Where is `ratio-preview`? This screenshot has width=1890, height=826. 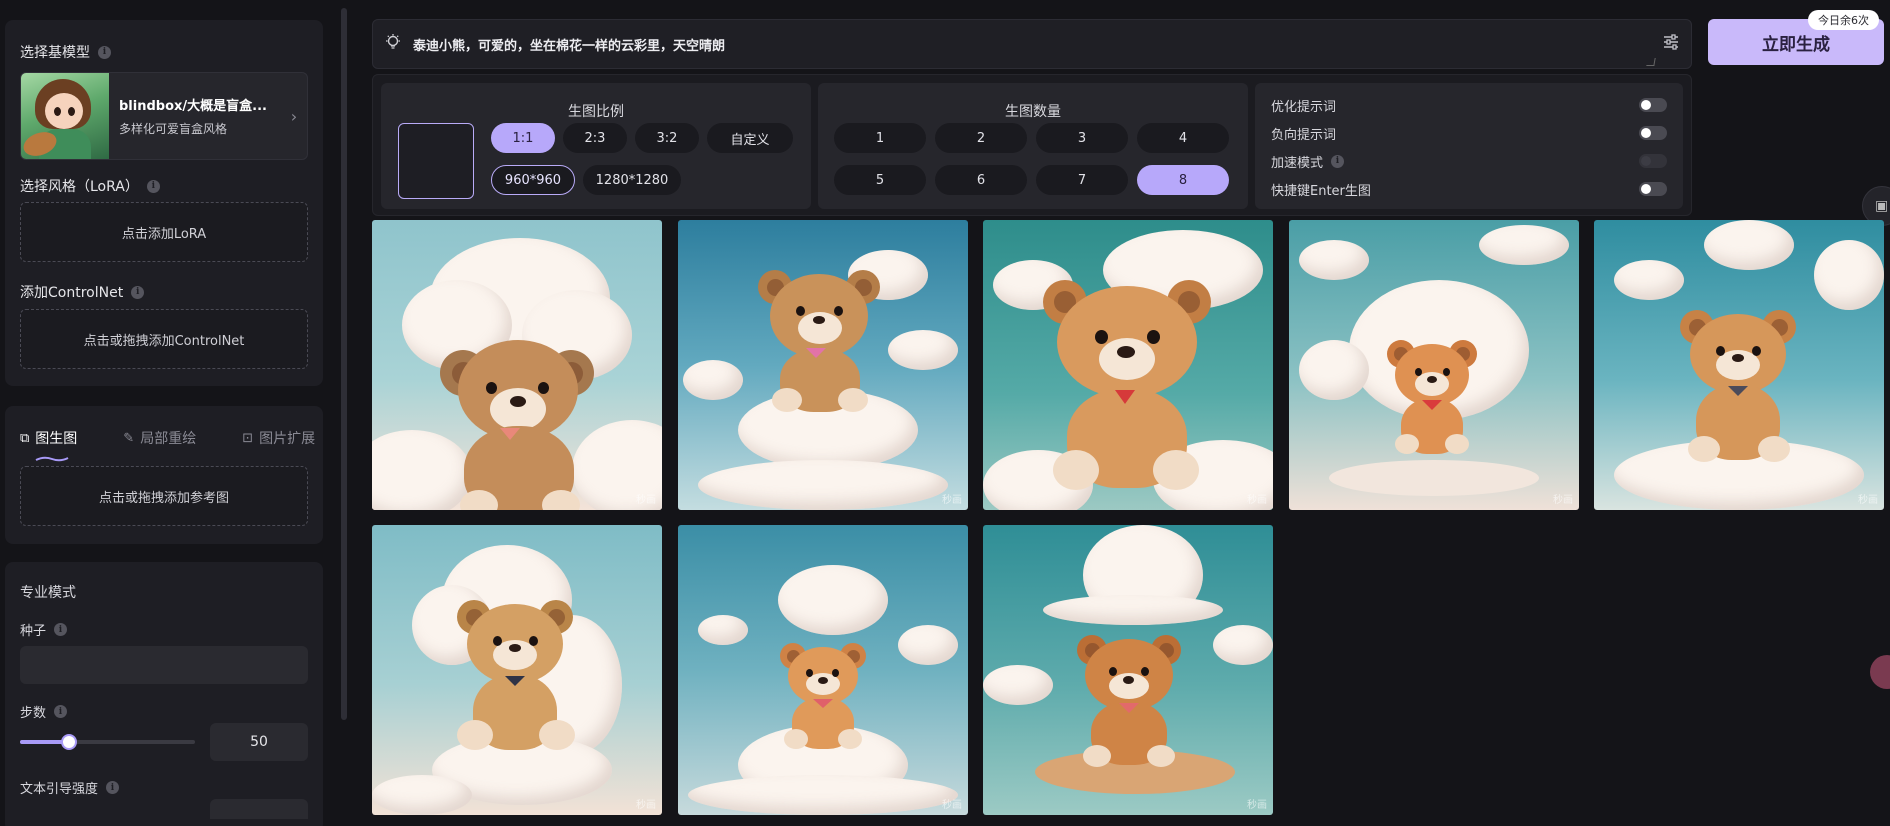 ratio-preview is located at coordinates (436, 161).